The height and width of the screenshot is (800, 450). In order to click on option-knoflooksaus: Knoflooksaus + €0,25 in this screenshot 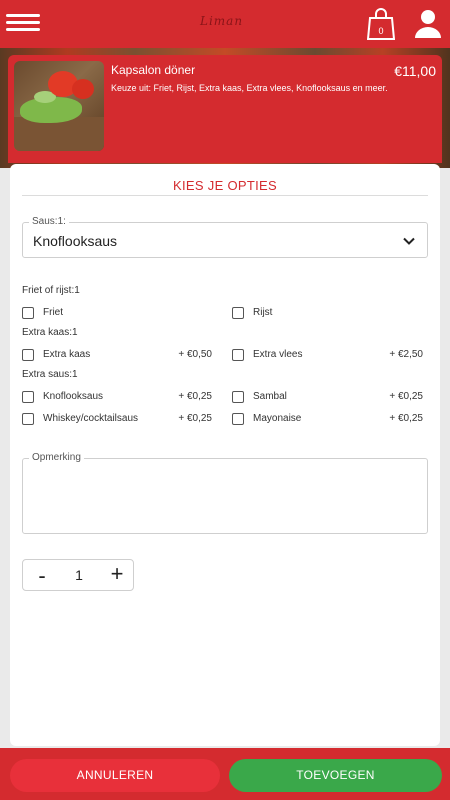, I will do `click(117, 397)`.